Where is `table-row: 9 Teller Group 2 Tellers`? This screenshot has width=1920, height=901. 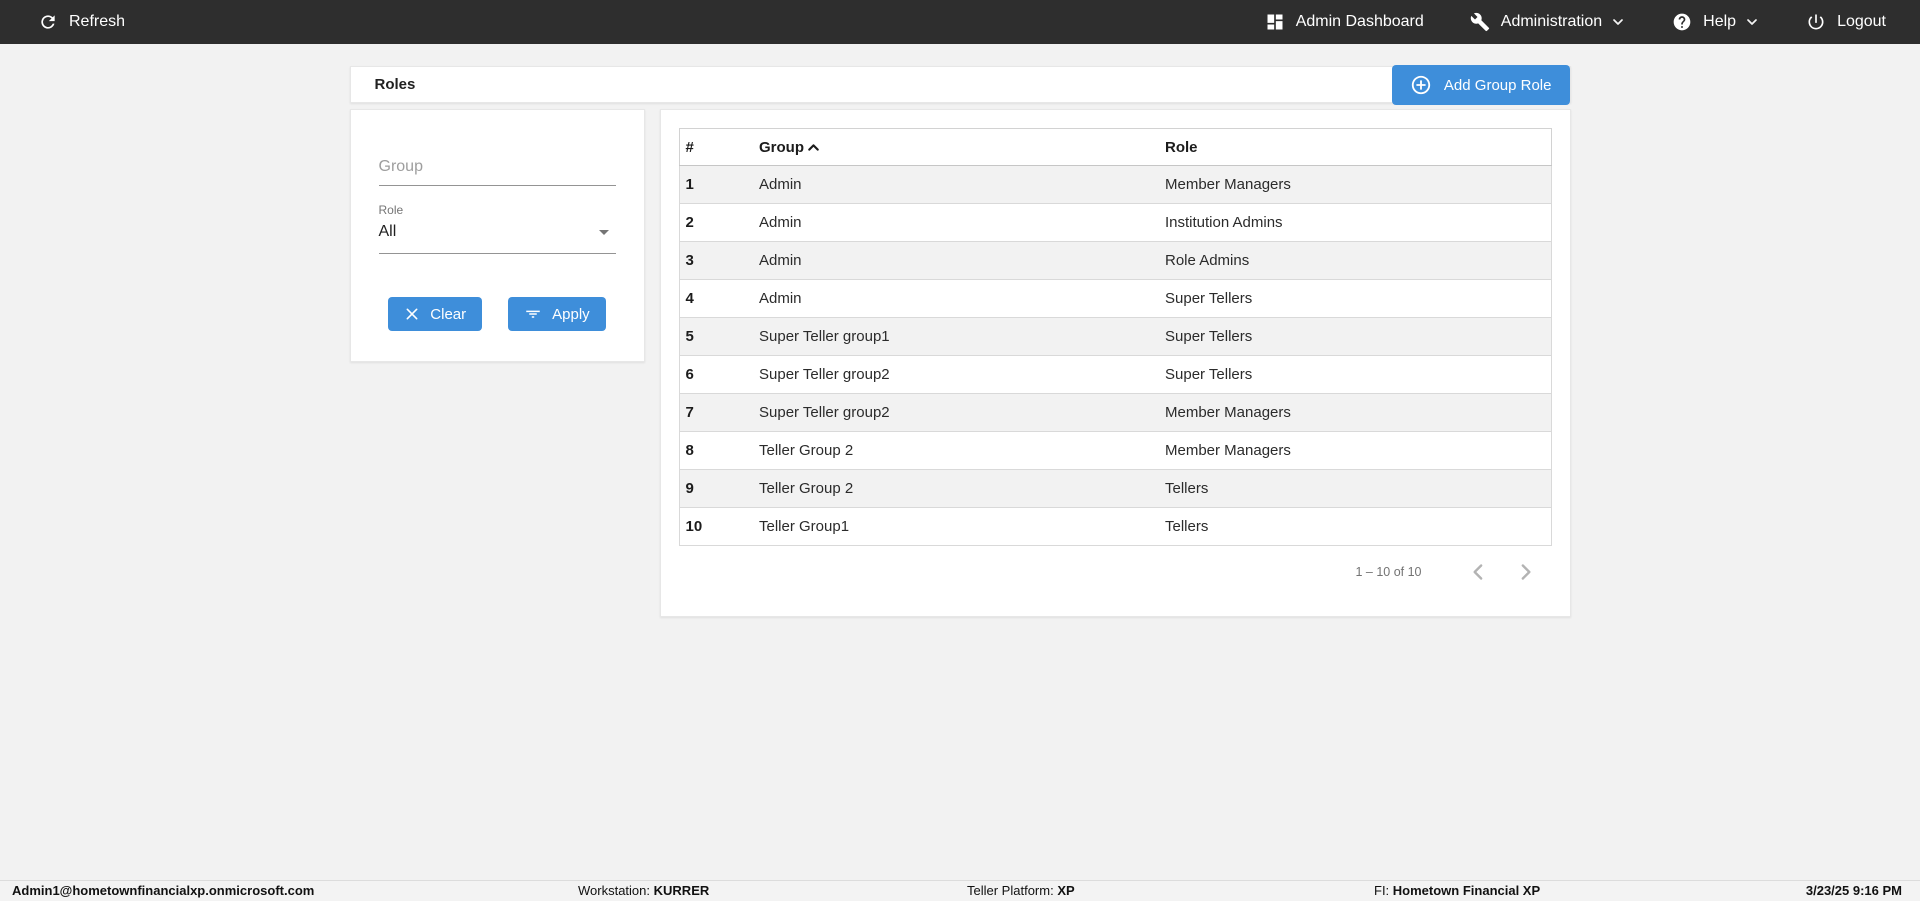
table-row: 9 Teller Group 2 Tellers is located at coordinates (1115, 488).